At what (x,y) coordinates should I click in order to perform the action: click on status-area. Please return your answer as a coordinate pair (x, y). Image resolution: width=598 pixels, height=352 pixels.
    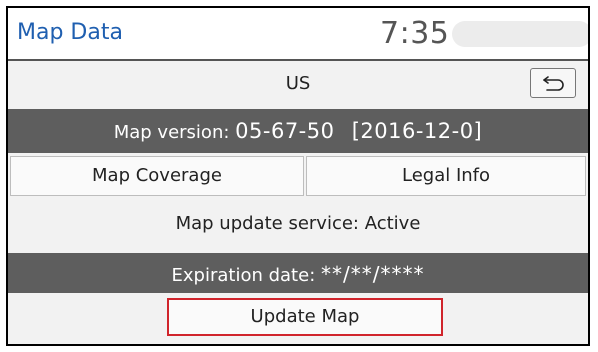
    Looking at the image, I should click on (520, 34).